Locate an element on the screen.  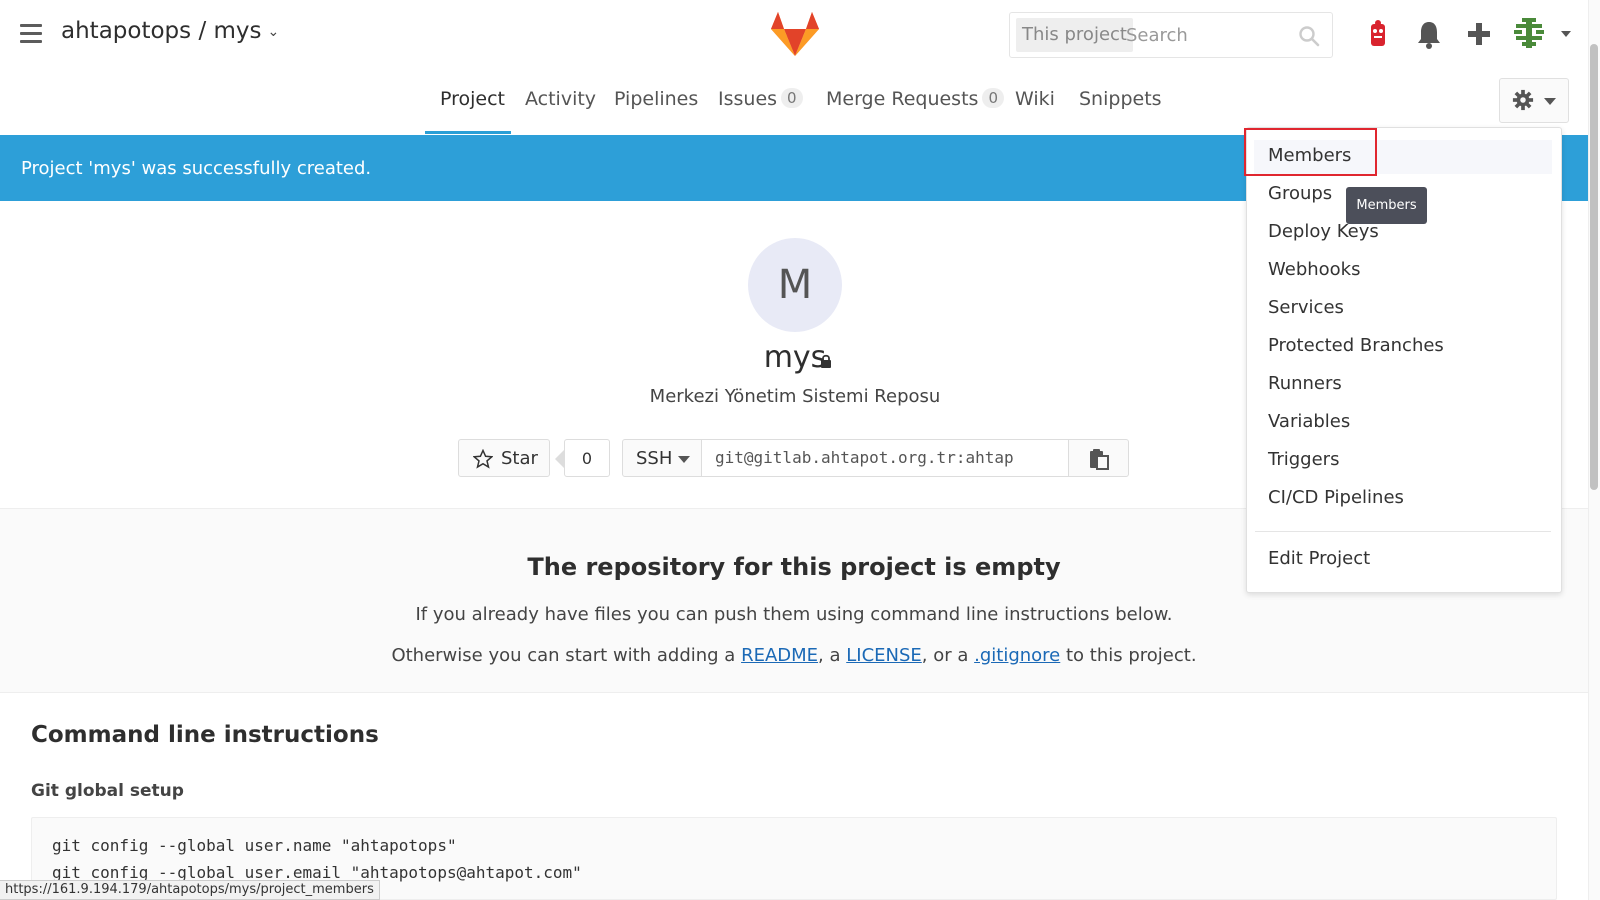
project-avatar: M is located at coordinates (795, 285).